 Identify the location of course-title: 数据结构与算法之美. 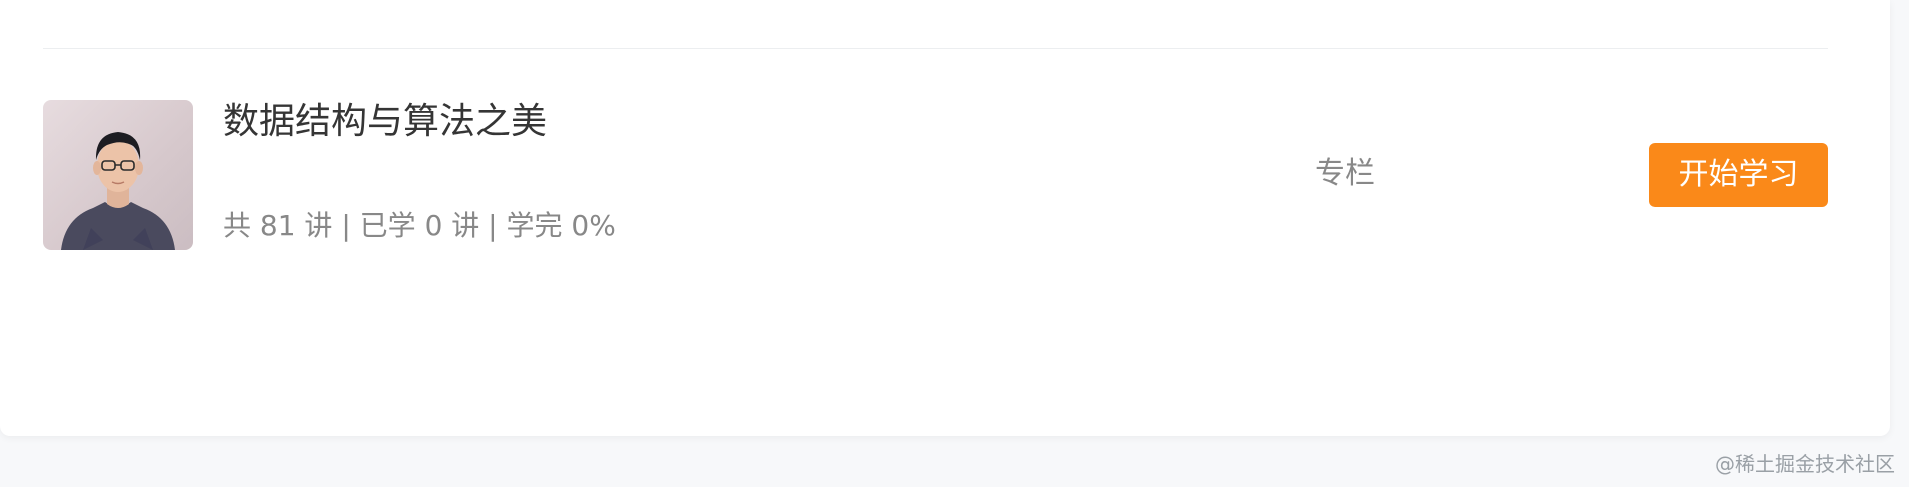
(385, 122).